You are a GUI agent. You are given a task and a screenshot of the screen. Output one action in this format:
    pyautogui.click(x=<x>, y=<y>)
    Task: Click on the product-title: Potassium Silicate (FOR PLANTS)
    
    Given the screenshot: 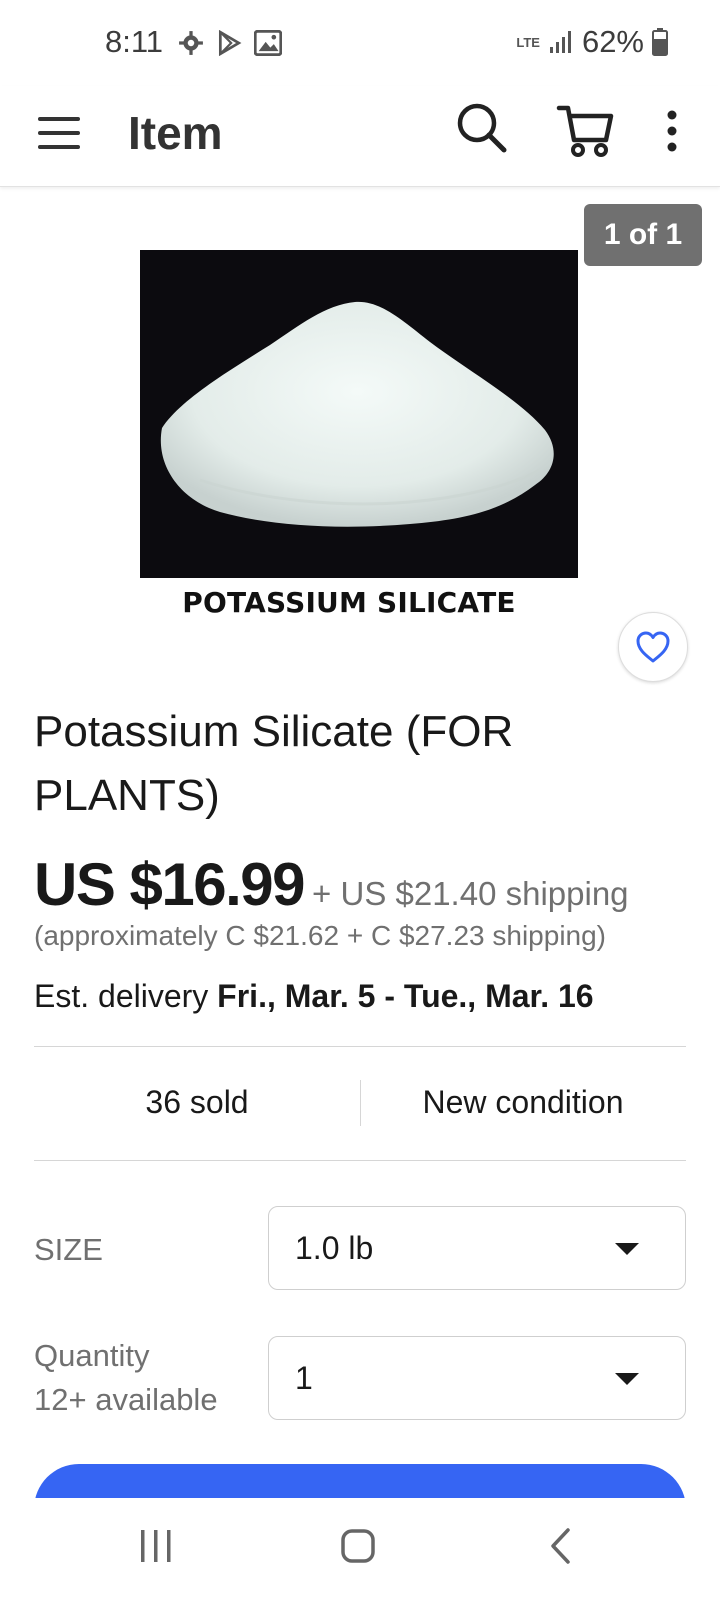 What is the action you would take?
    pyautogui.click(x=274, y=763)
    